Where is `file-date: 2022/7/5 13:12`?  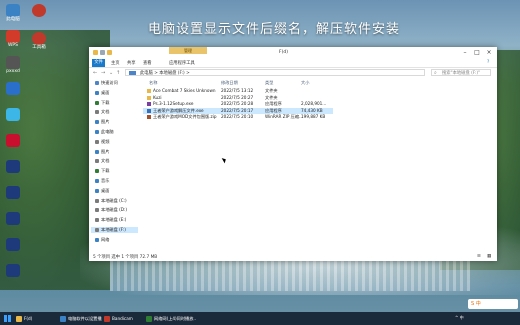 file-date: 2022/7/5 13:12 is located at coordinates (237, 90).